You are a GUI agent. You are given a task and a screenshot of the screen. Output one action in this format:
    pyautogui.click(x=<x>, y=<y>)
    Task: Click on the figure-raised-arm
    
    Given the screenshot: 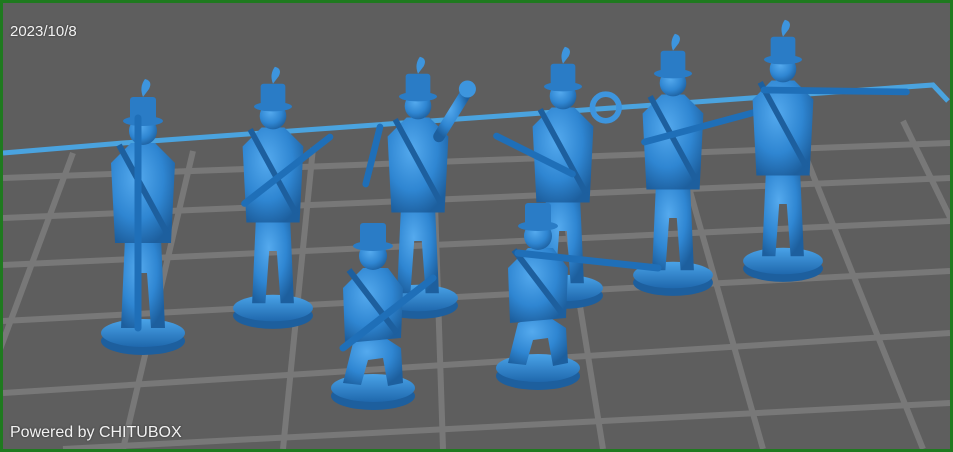 What is the action you would take?
    pyautogui.click(x=452, y=115)
    